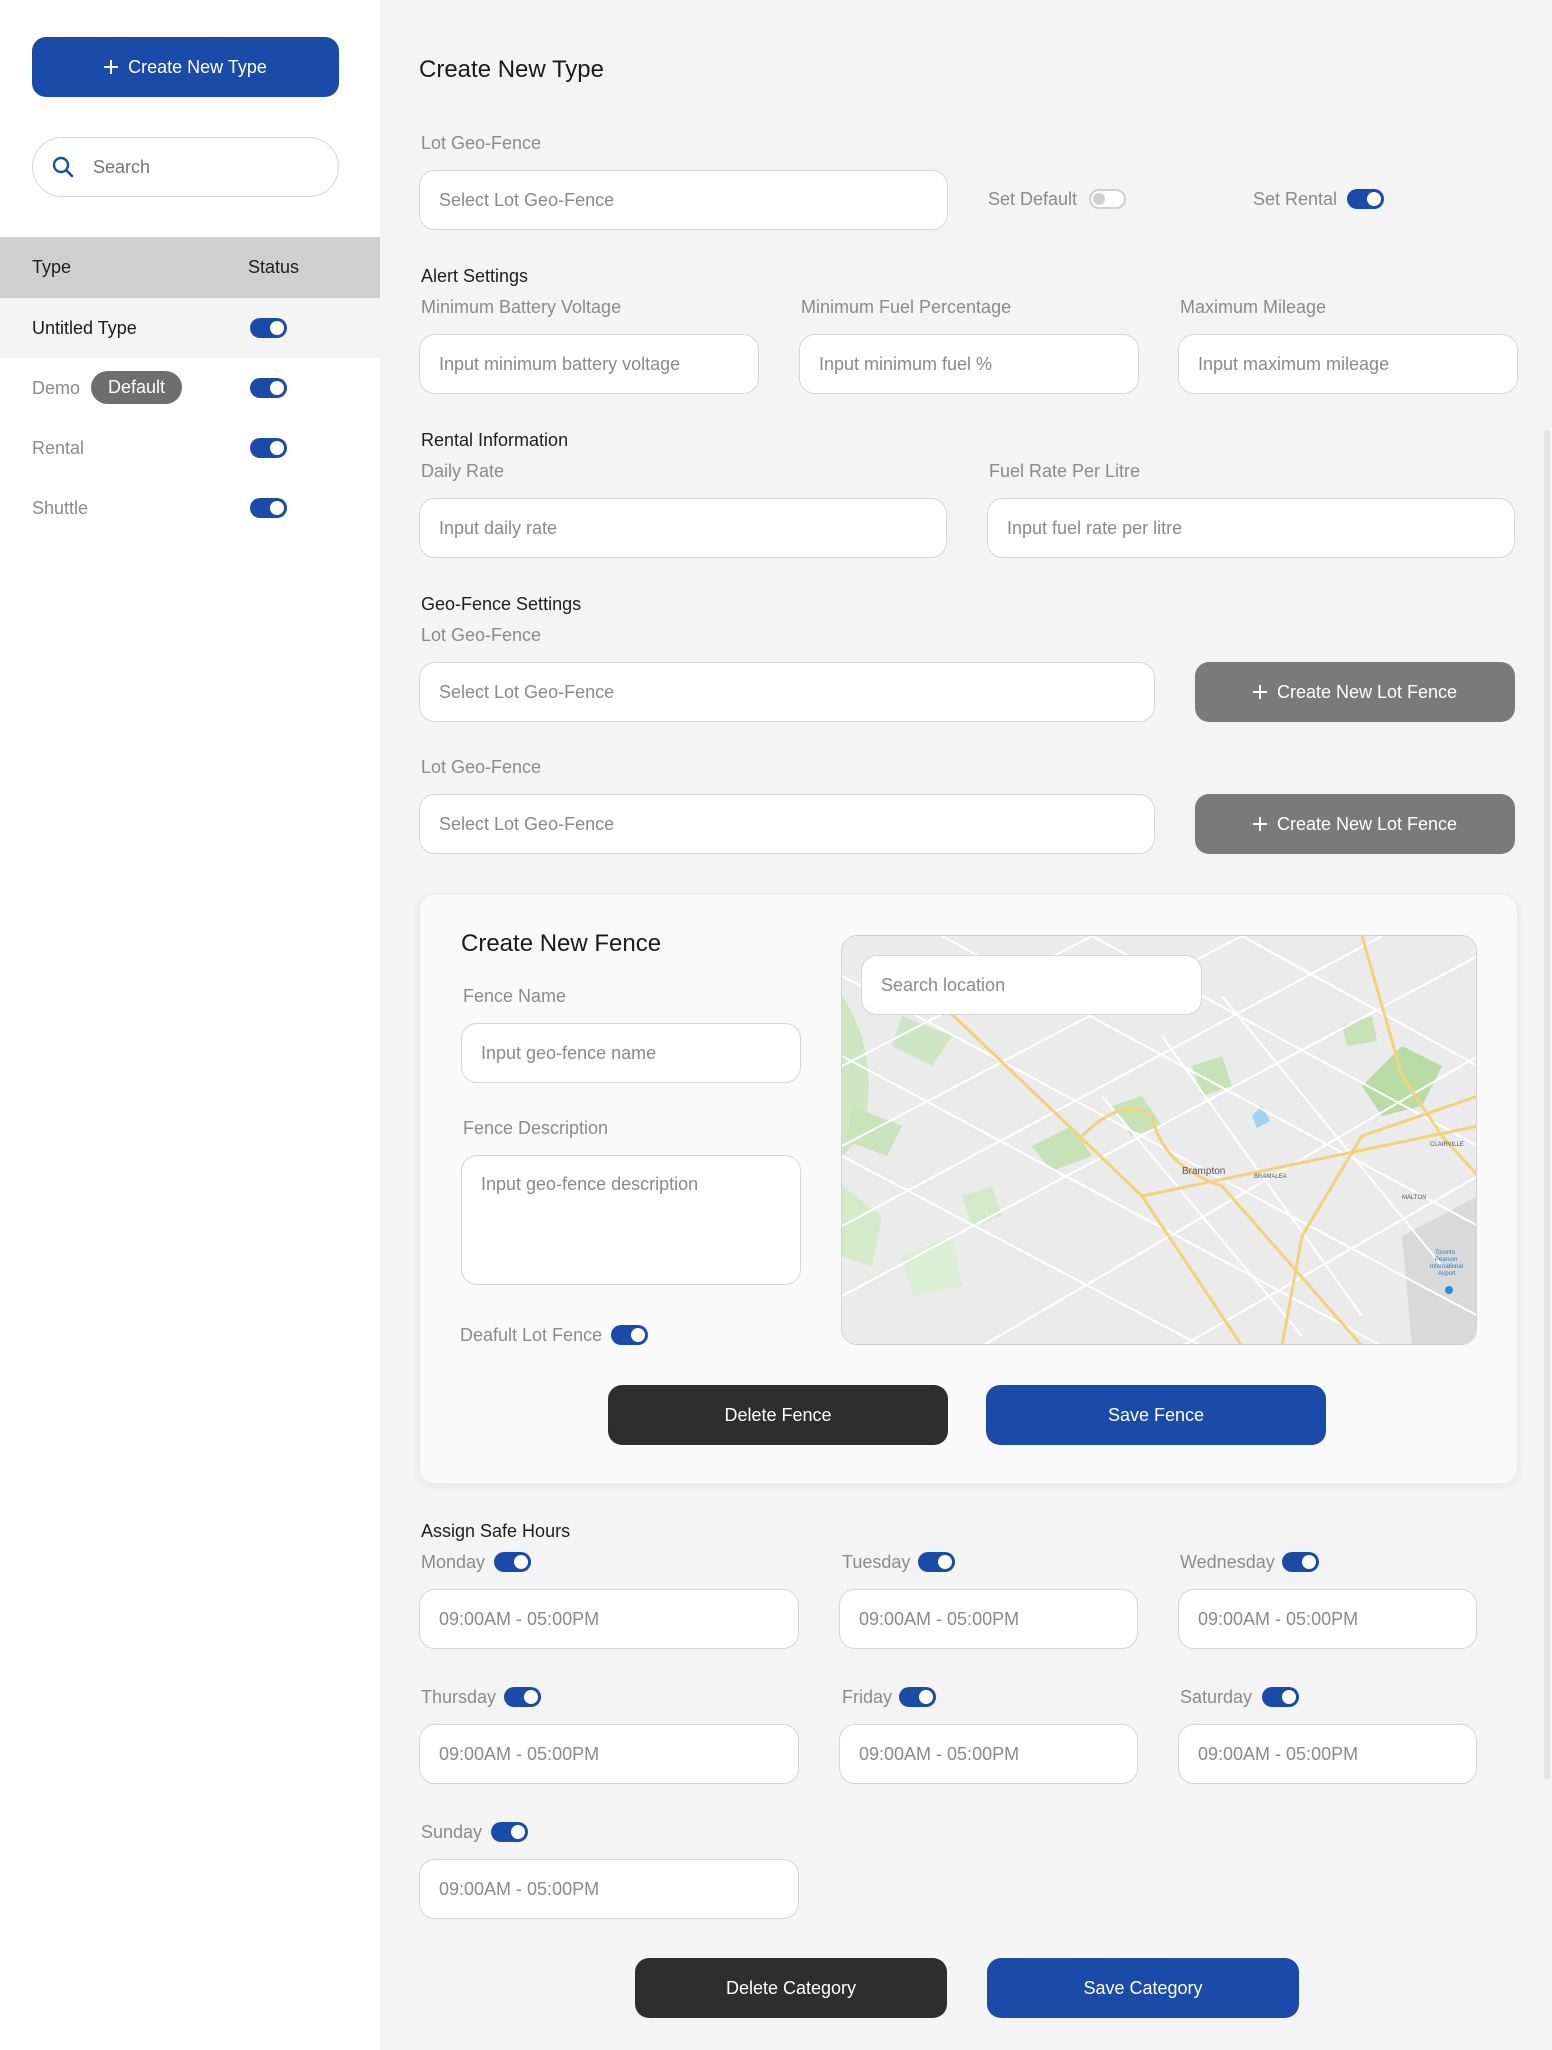 The width and height of the screenshot is (1552, 2050). I want to click on mileage-placeholder: Input maximum mileage, so click(1294, 363).